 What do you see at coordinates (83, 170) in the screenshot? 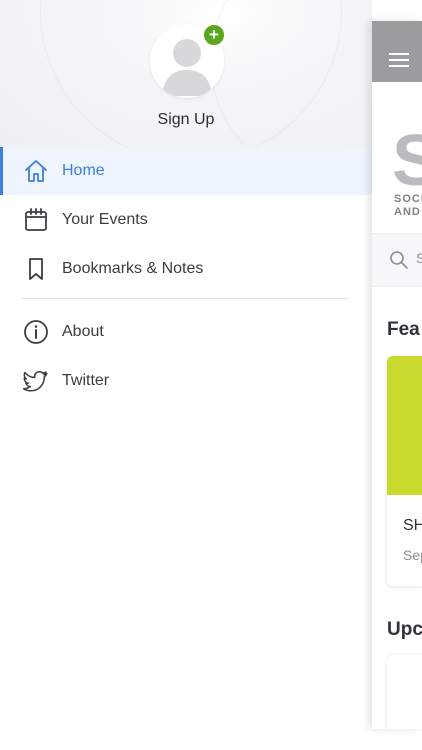
I see `menu-item-label: Home` at bounding box center [83, 170].